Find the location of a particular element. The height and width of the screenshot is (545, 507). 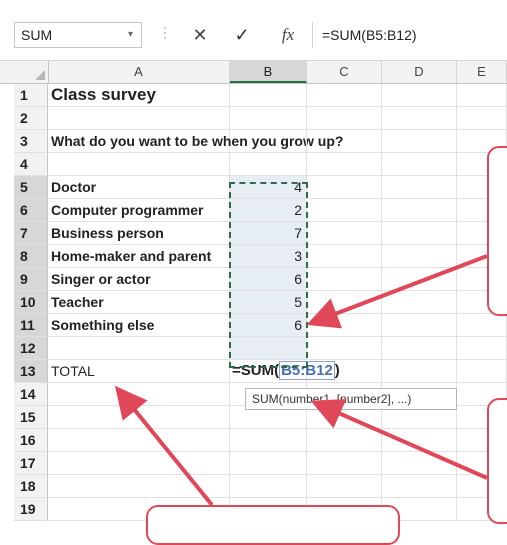

cell-a: Something else is located at coordinates (139, 325).